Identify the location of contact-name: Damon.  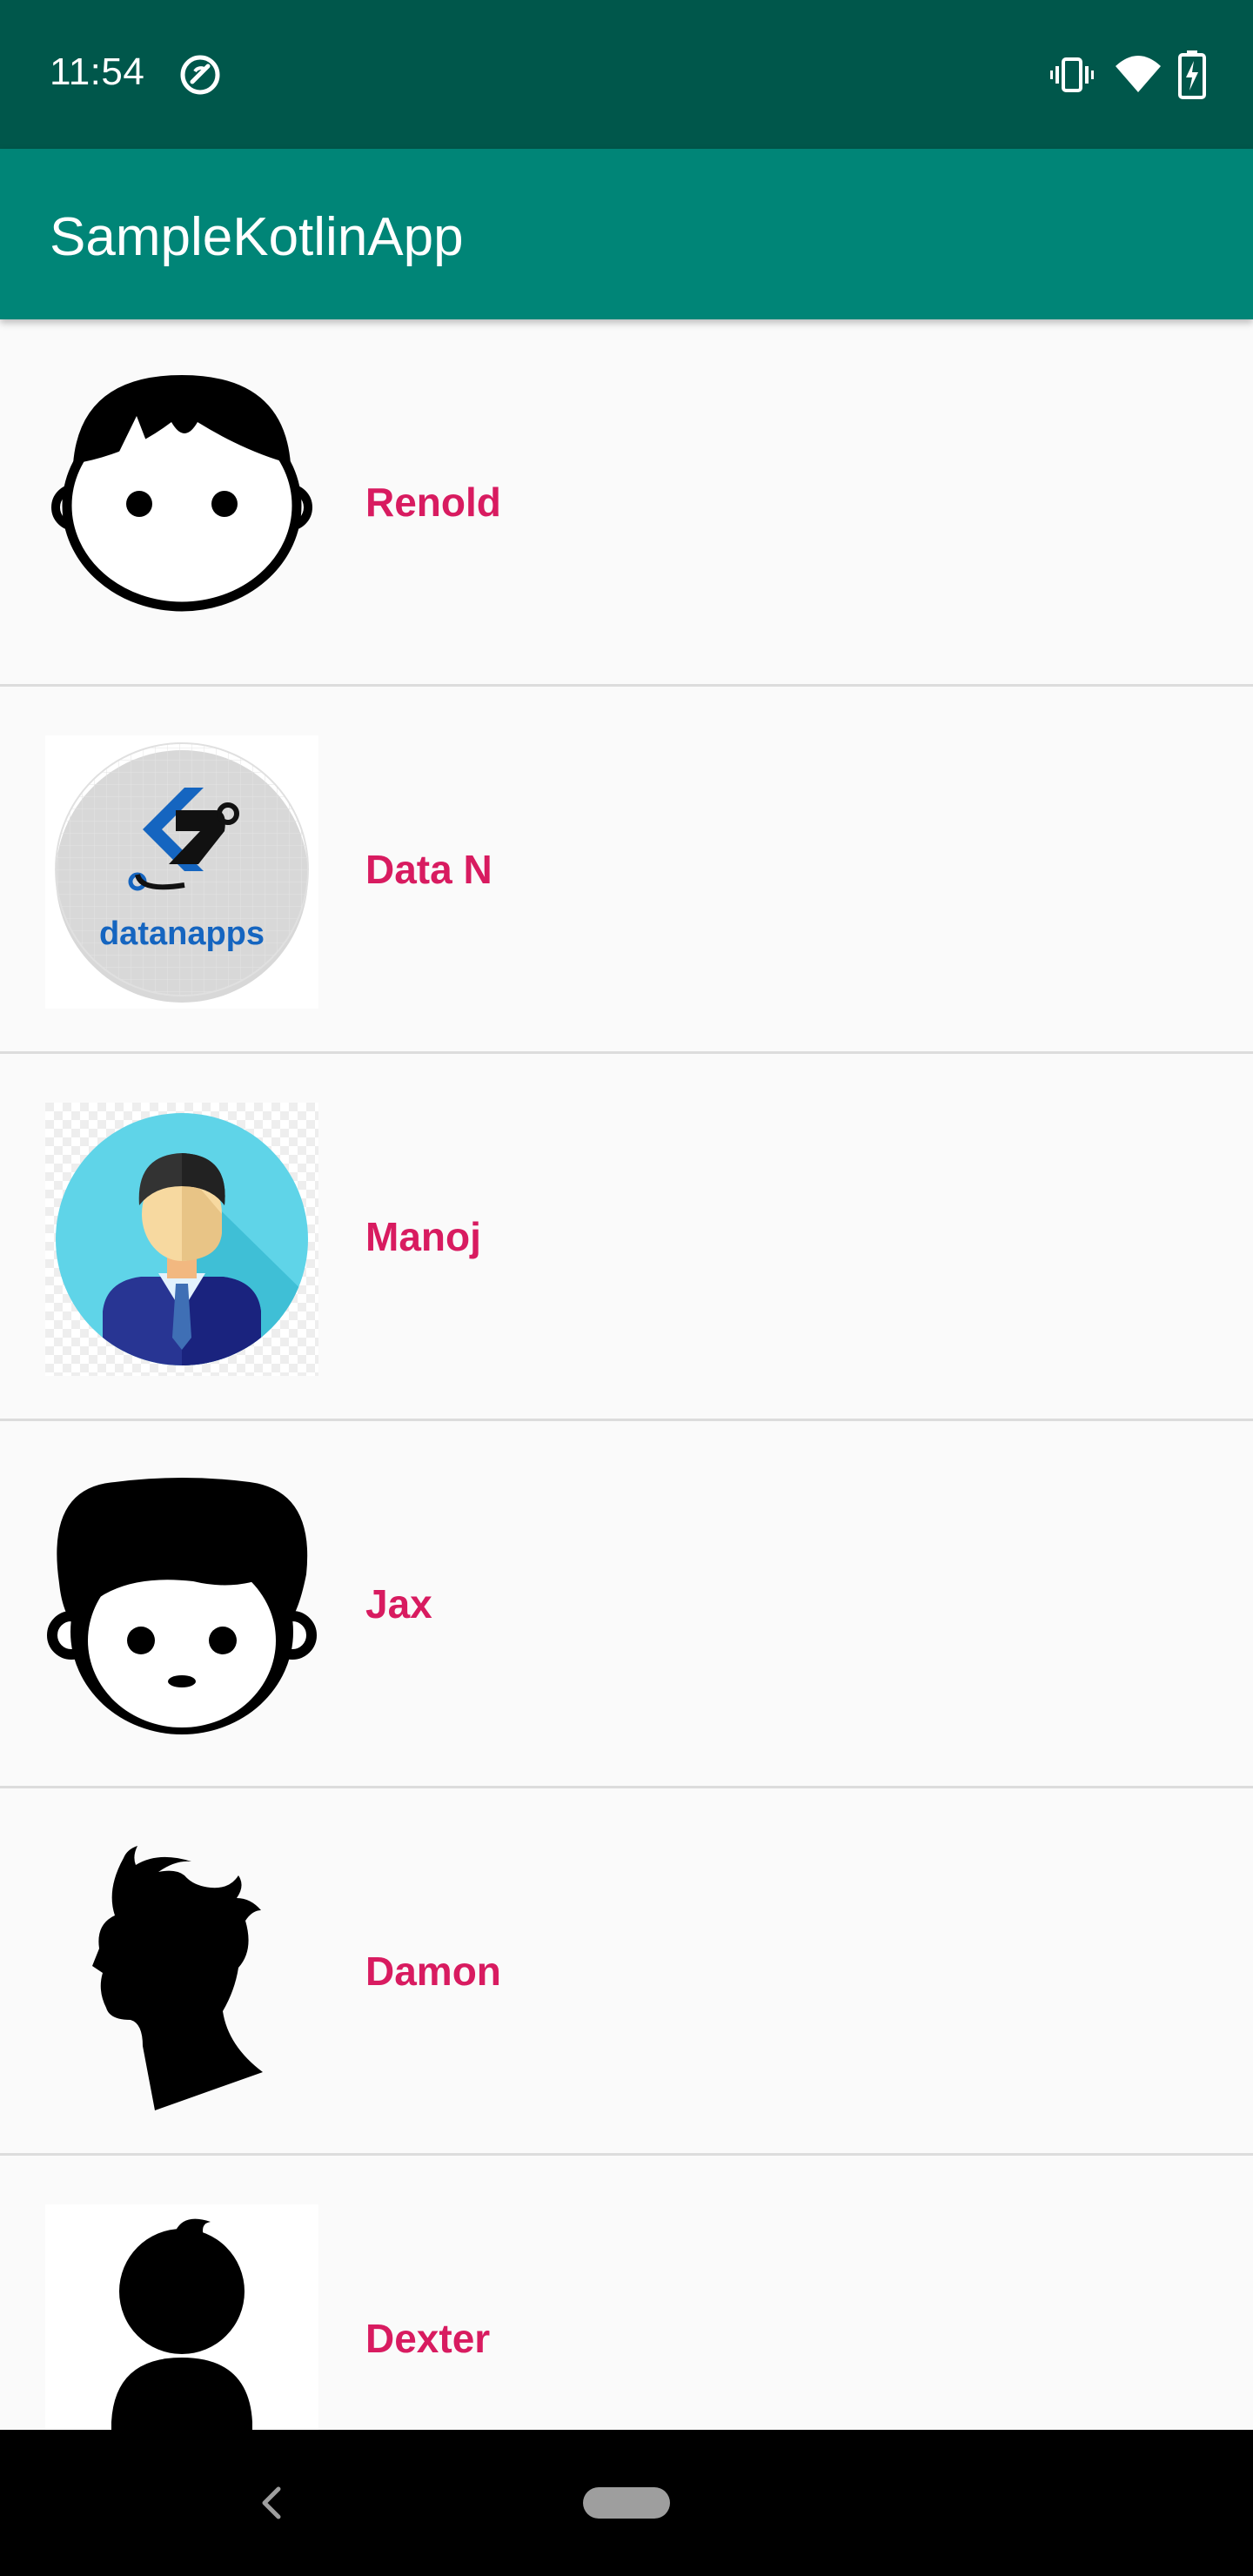
(433, 1971).